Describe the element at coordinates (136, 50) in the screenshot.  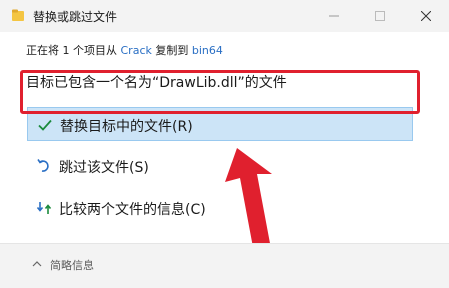
I see `source-folder-link: Crack` at that location.